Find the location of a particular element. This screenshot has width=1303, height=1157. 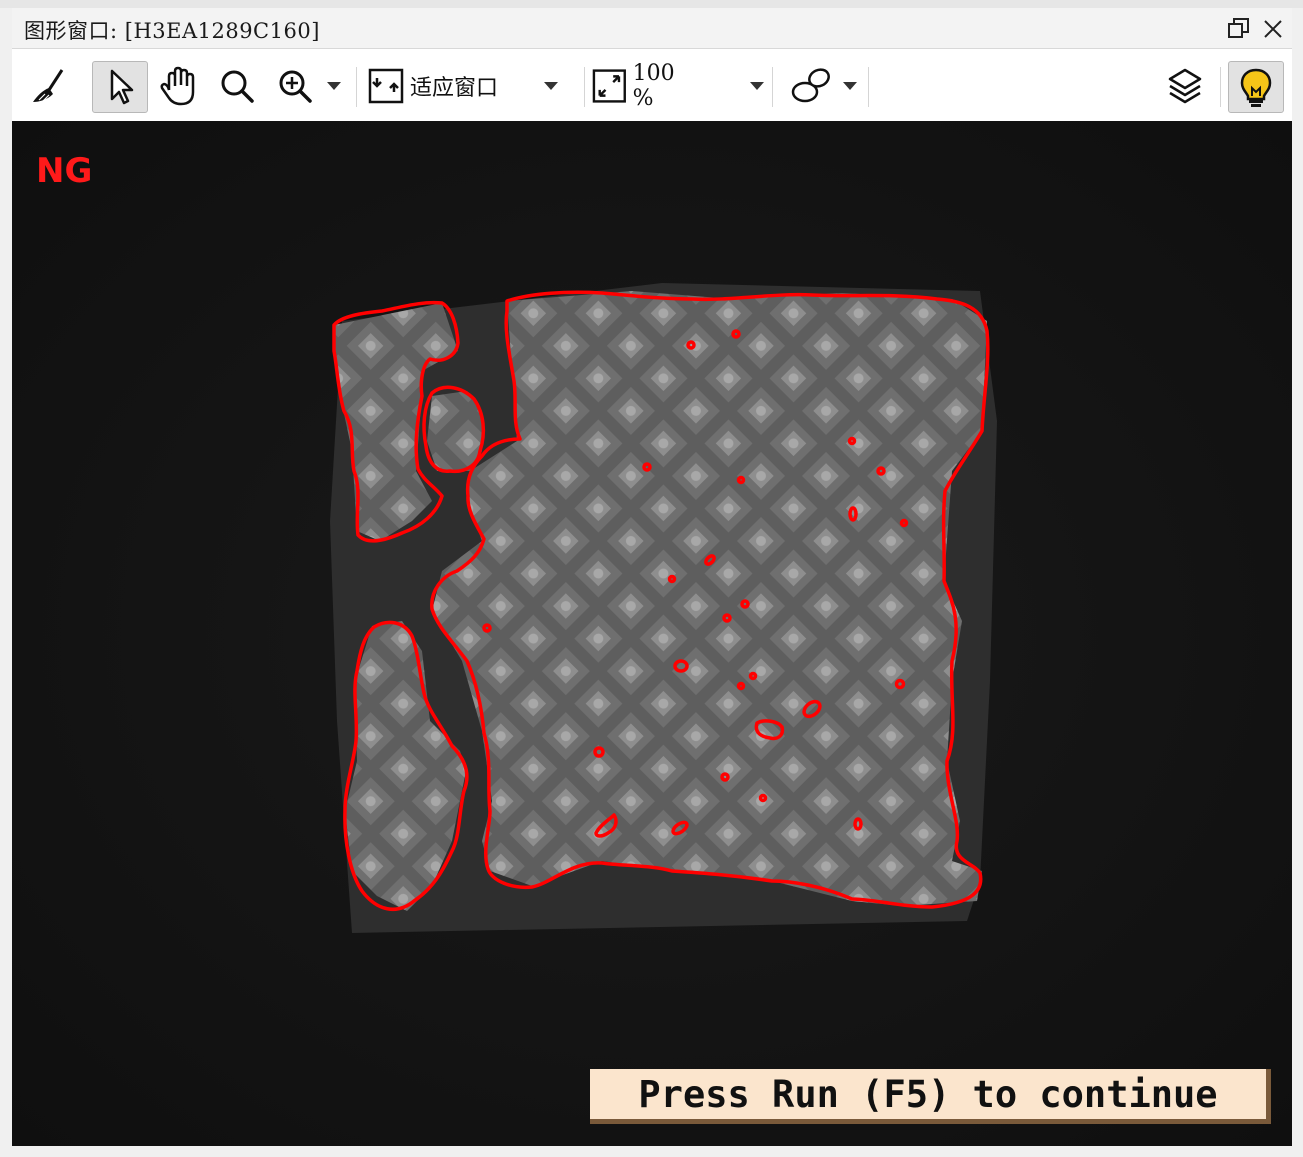

pointer-icon is located at coordinates (122, 87).